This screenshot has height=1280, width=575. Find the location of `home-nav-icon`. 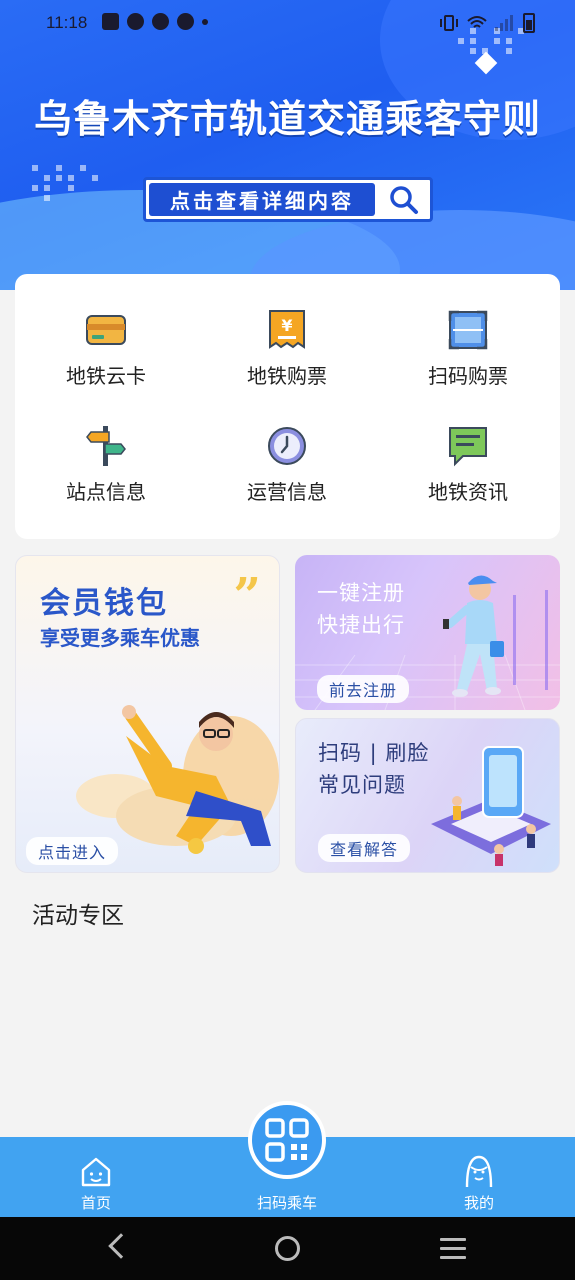

home-nav-icon is located at coordinates (287, 1248).